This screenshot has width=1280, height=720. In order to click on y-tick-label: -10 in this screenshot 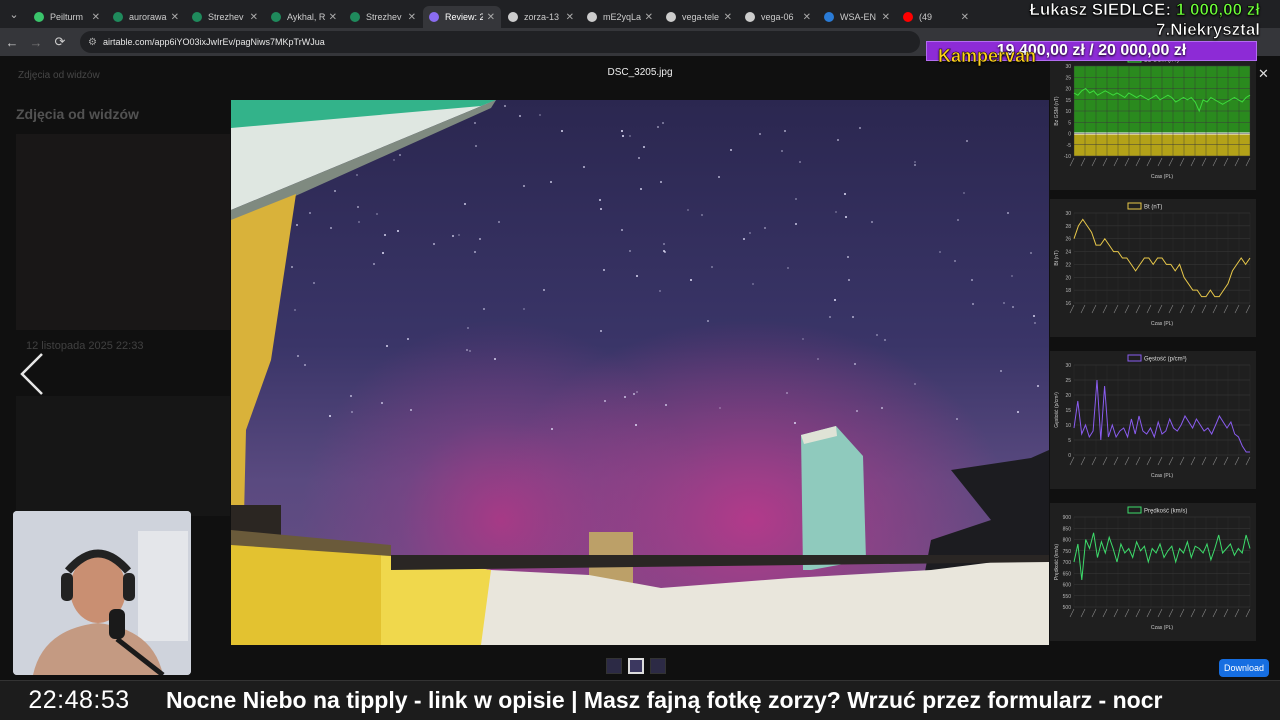, I will do `click(1067, 157)`.